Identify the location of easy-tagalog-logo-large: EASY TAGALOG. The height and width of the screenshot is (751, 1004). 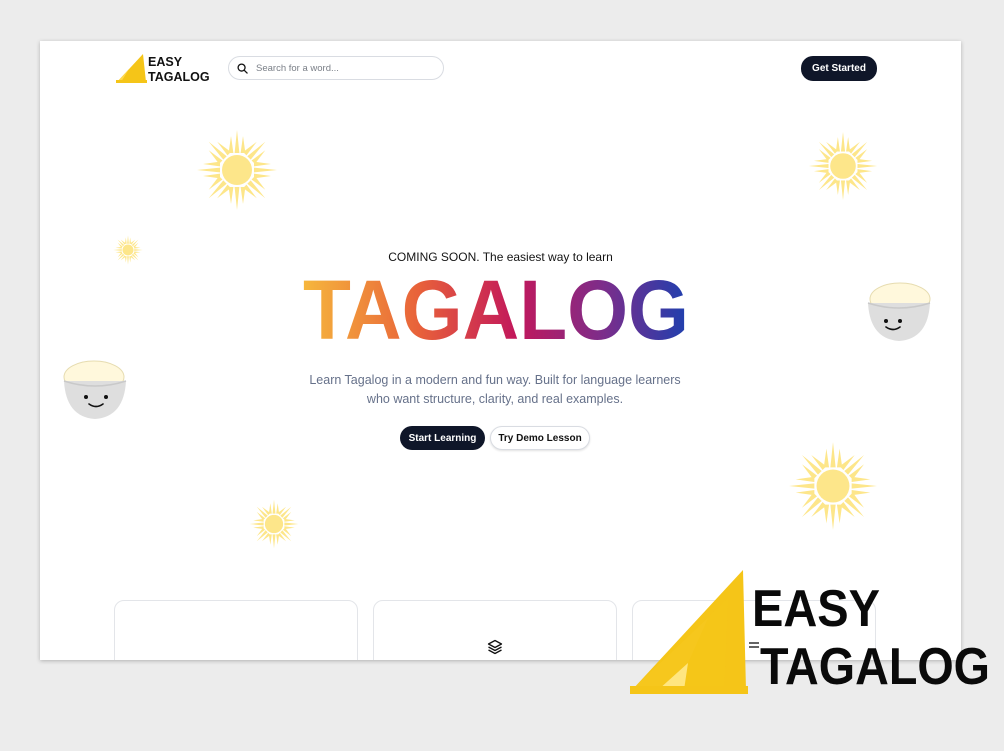
(810, 633).